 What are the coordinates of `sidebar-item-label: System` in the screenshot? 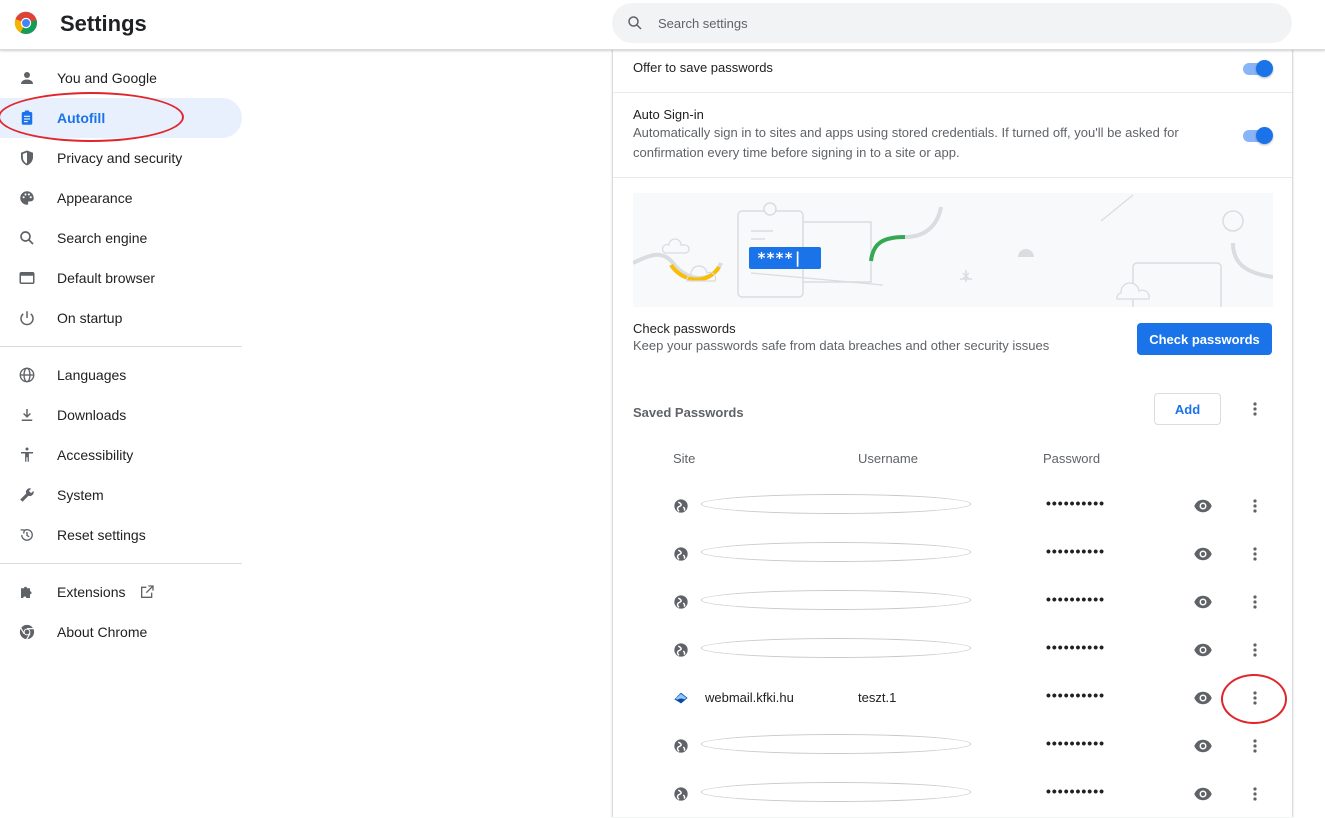 It's located at (80, 495).